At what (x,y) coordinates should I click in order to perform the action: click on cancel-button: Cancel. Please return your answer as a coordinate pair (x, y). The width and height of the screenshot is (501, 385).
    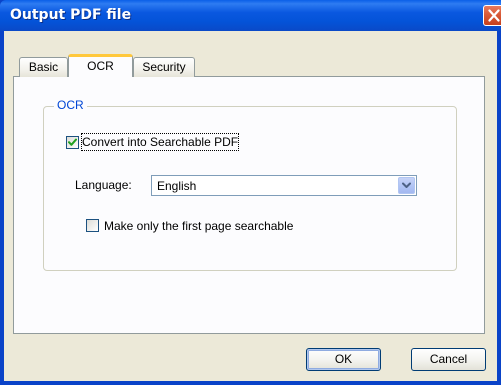
    Looking at the image, I should click on (448, 359).